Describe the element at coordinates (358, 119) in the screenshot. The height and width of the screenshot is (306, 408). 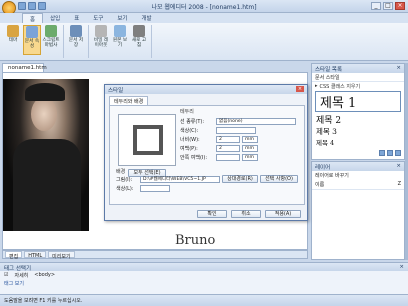
I see `style-heading-2: 제목 2` at that location.